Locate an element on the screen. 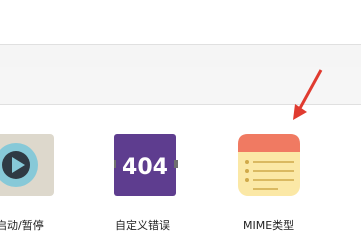  mime-type-label: MIME类型 is located at coordinates (269, 225).